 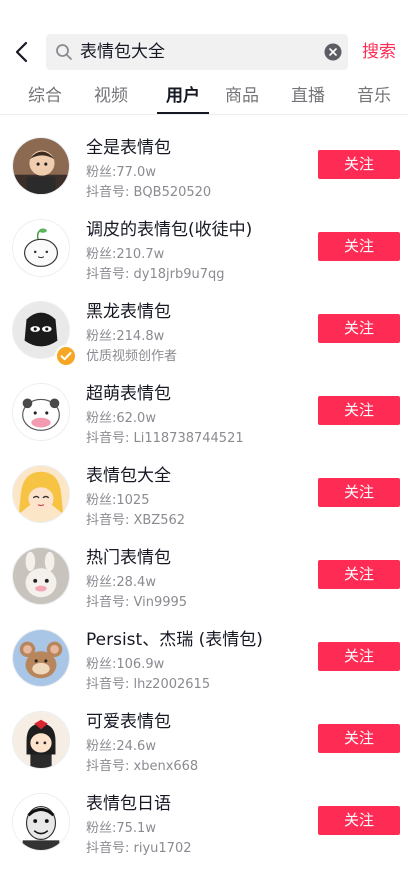 What do you see at coordinates (204, 500) in the screenshot?
I see `user-row: 表情包大全 粉丝:1025 抖音号: XBZ562 关注` at bounding box center [204, 500].